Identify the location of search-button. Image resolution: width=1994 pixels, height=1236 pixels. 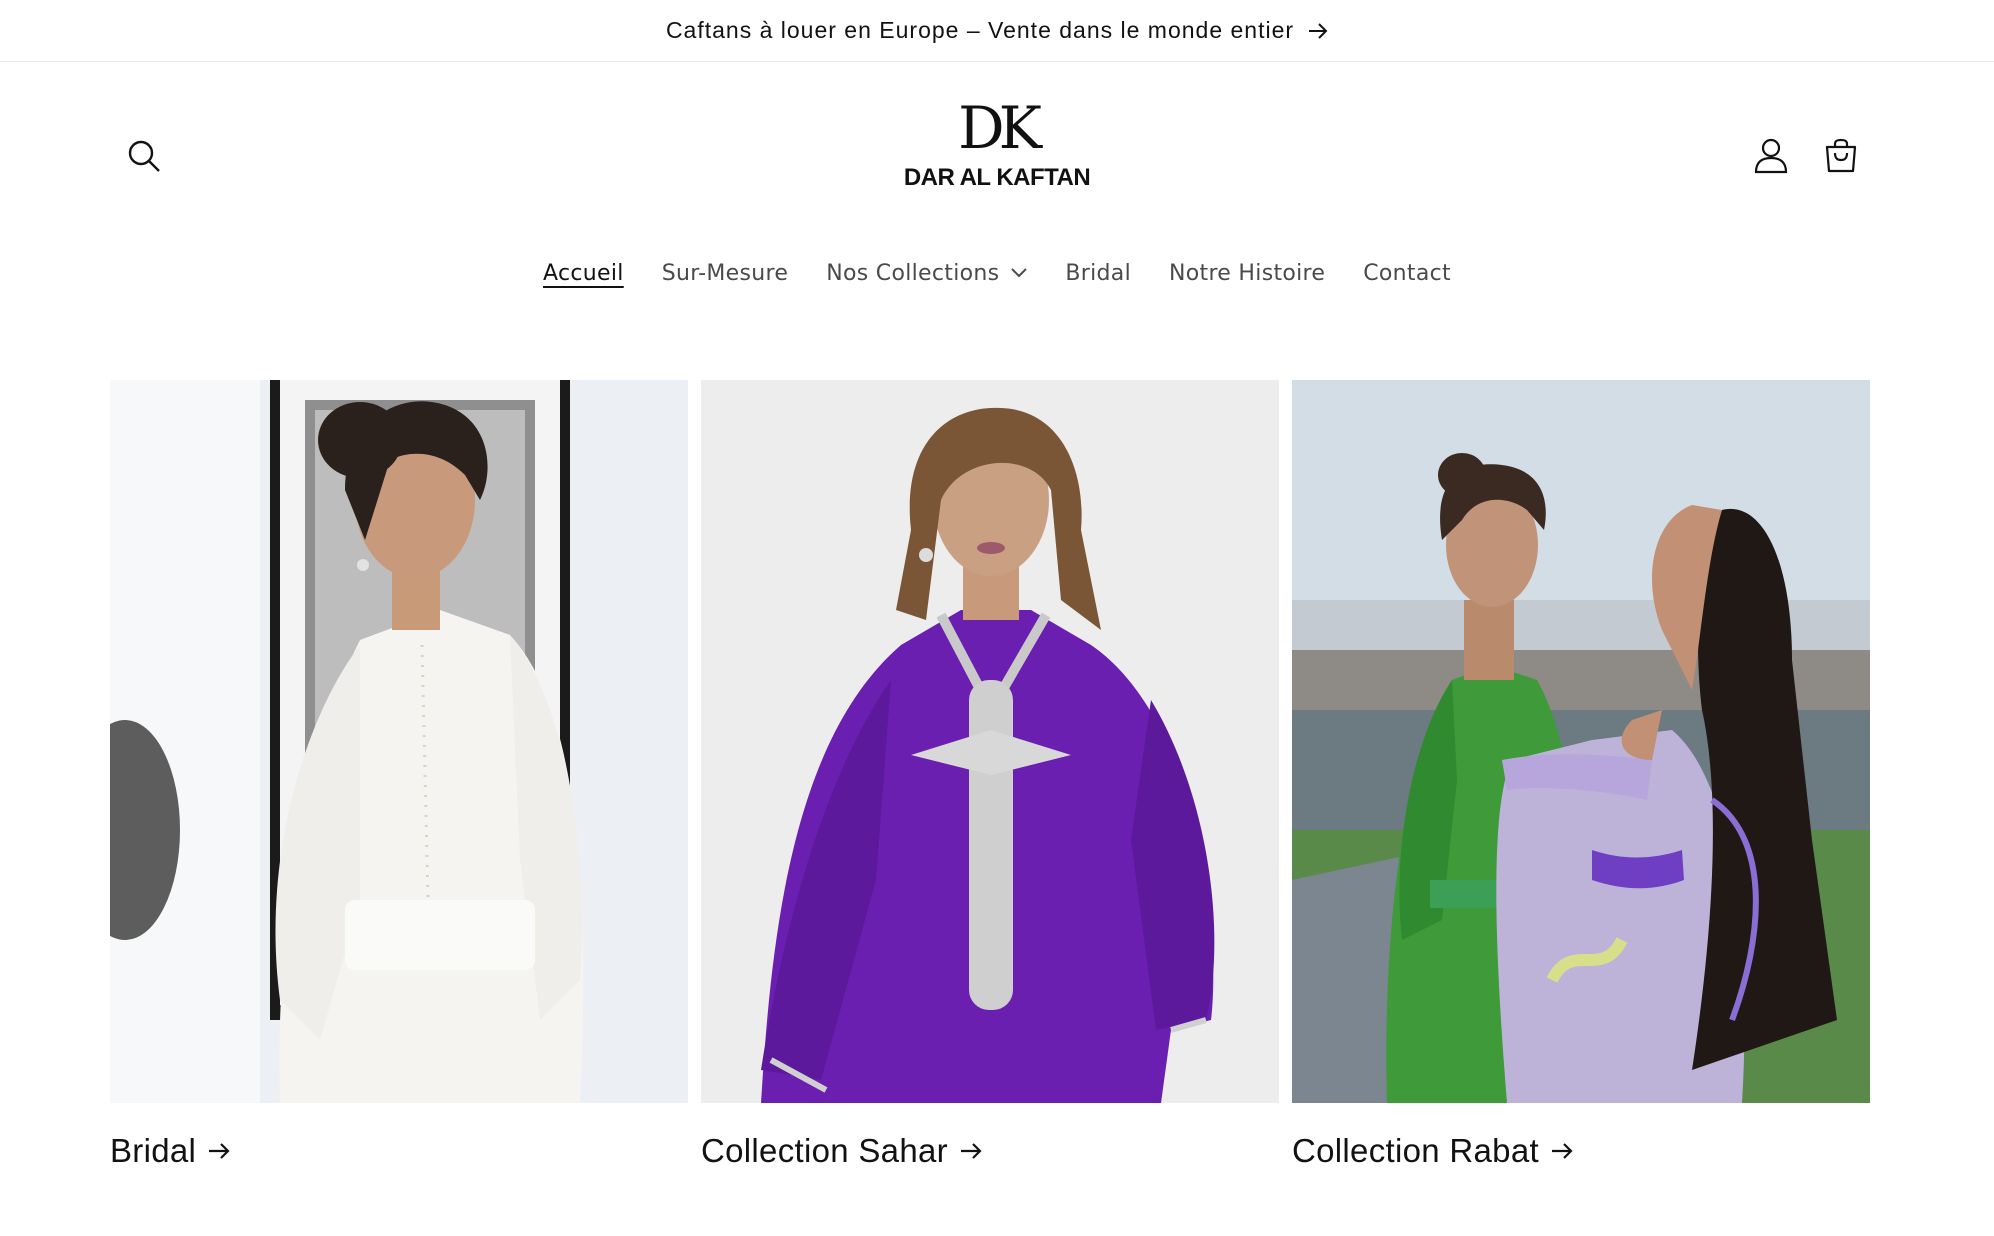
(144, 156).